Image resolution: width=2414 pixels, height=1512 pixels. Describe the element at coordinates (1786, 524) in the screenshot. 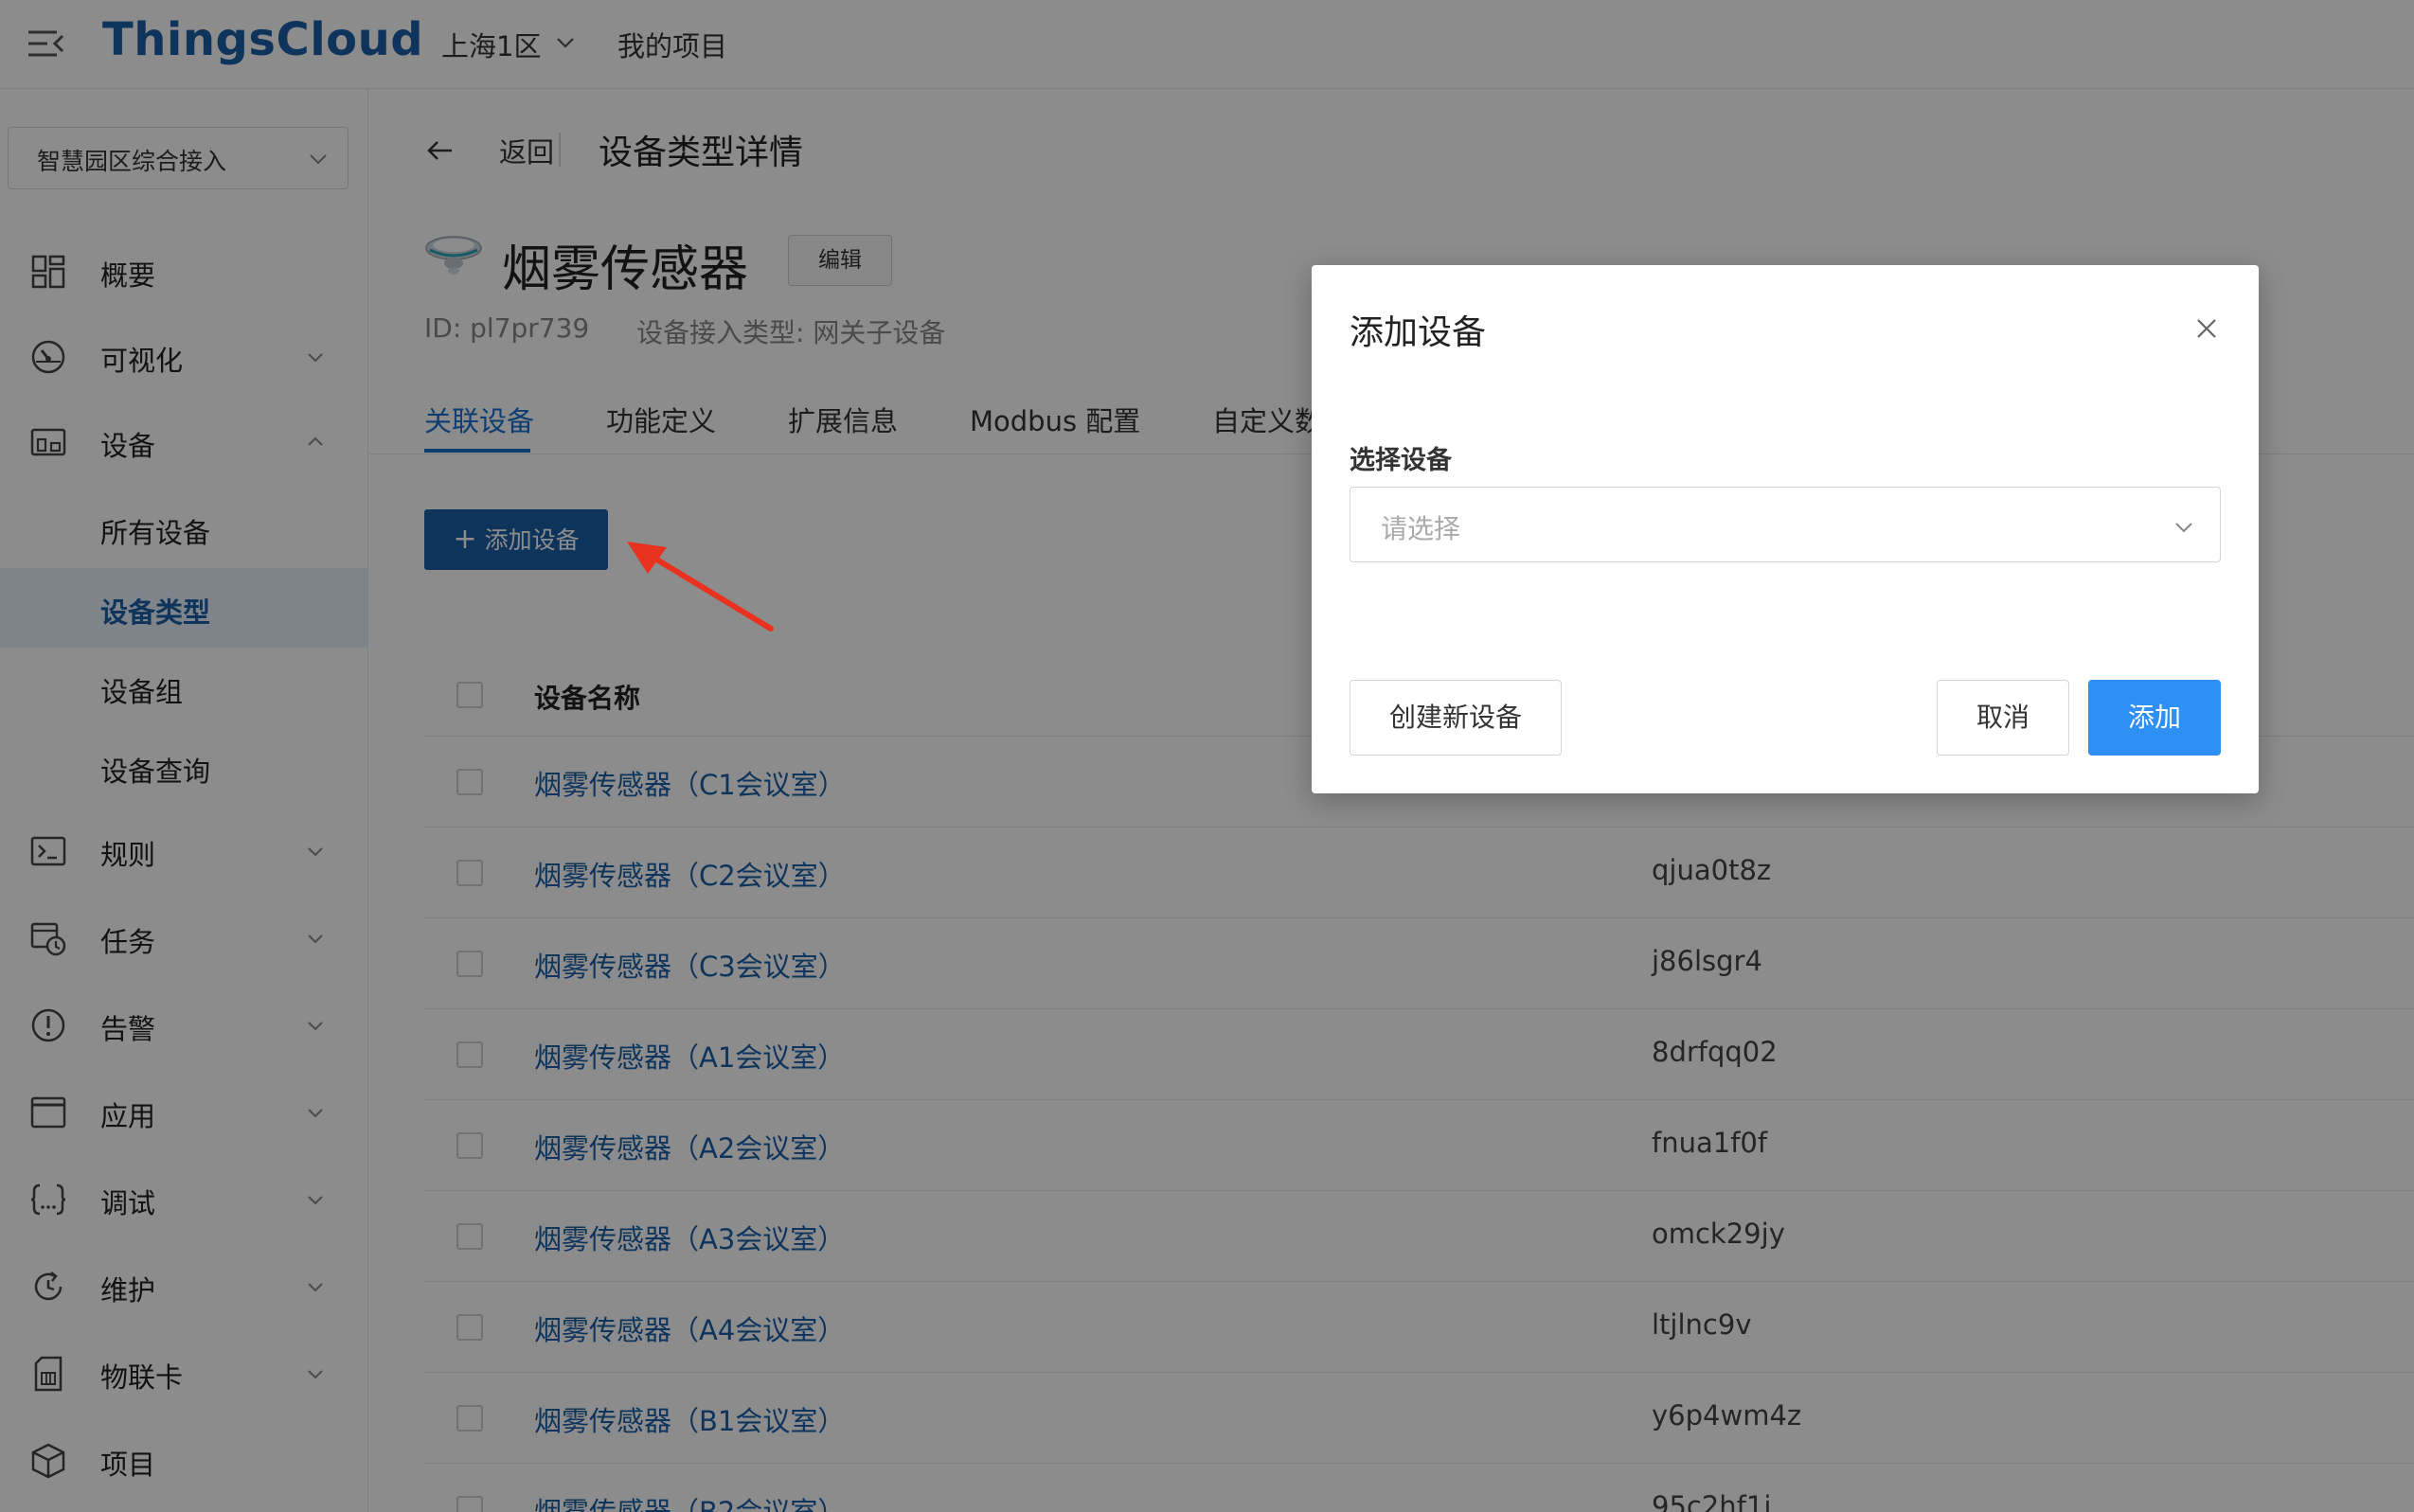

I see `device-select: 请选择` at that location.